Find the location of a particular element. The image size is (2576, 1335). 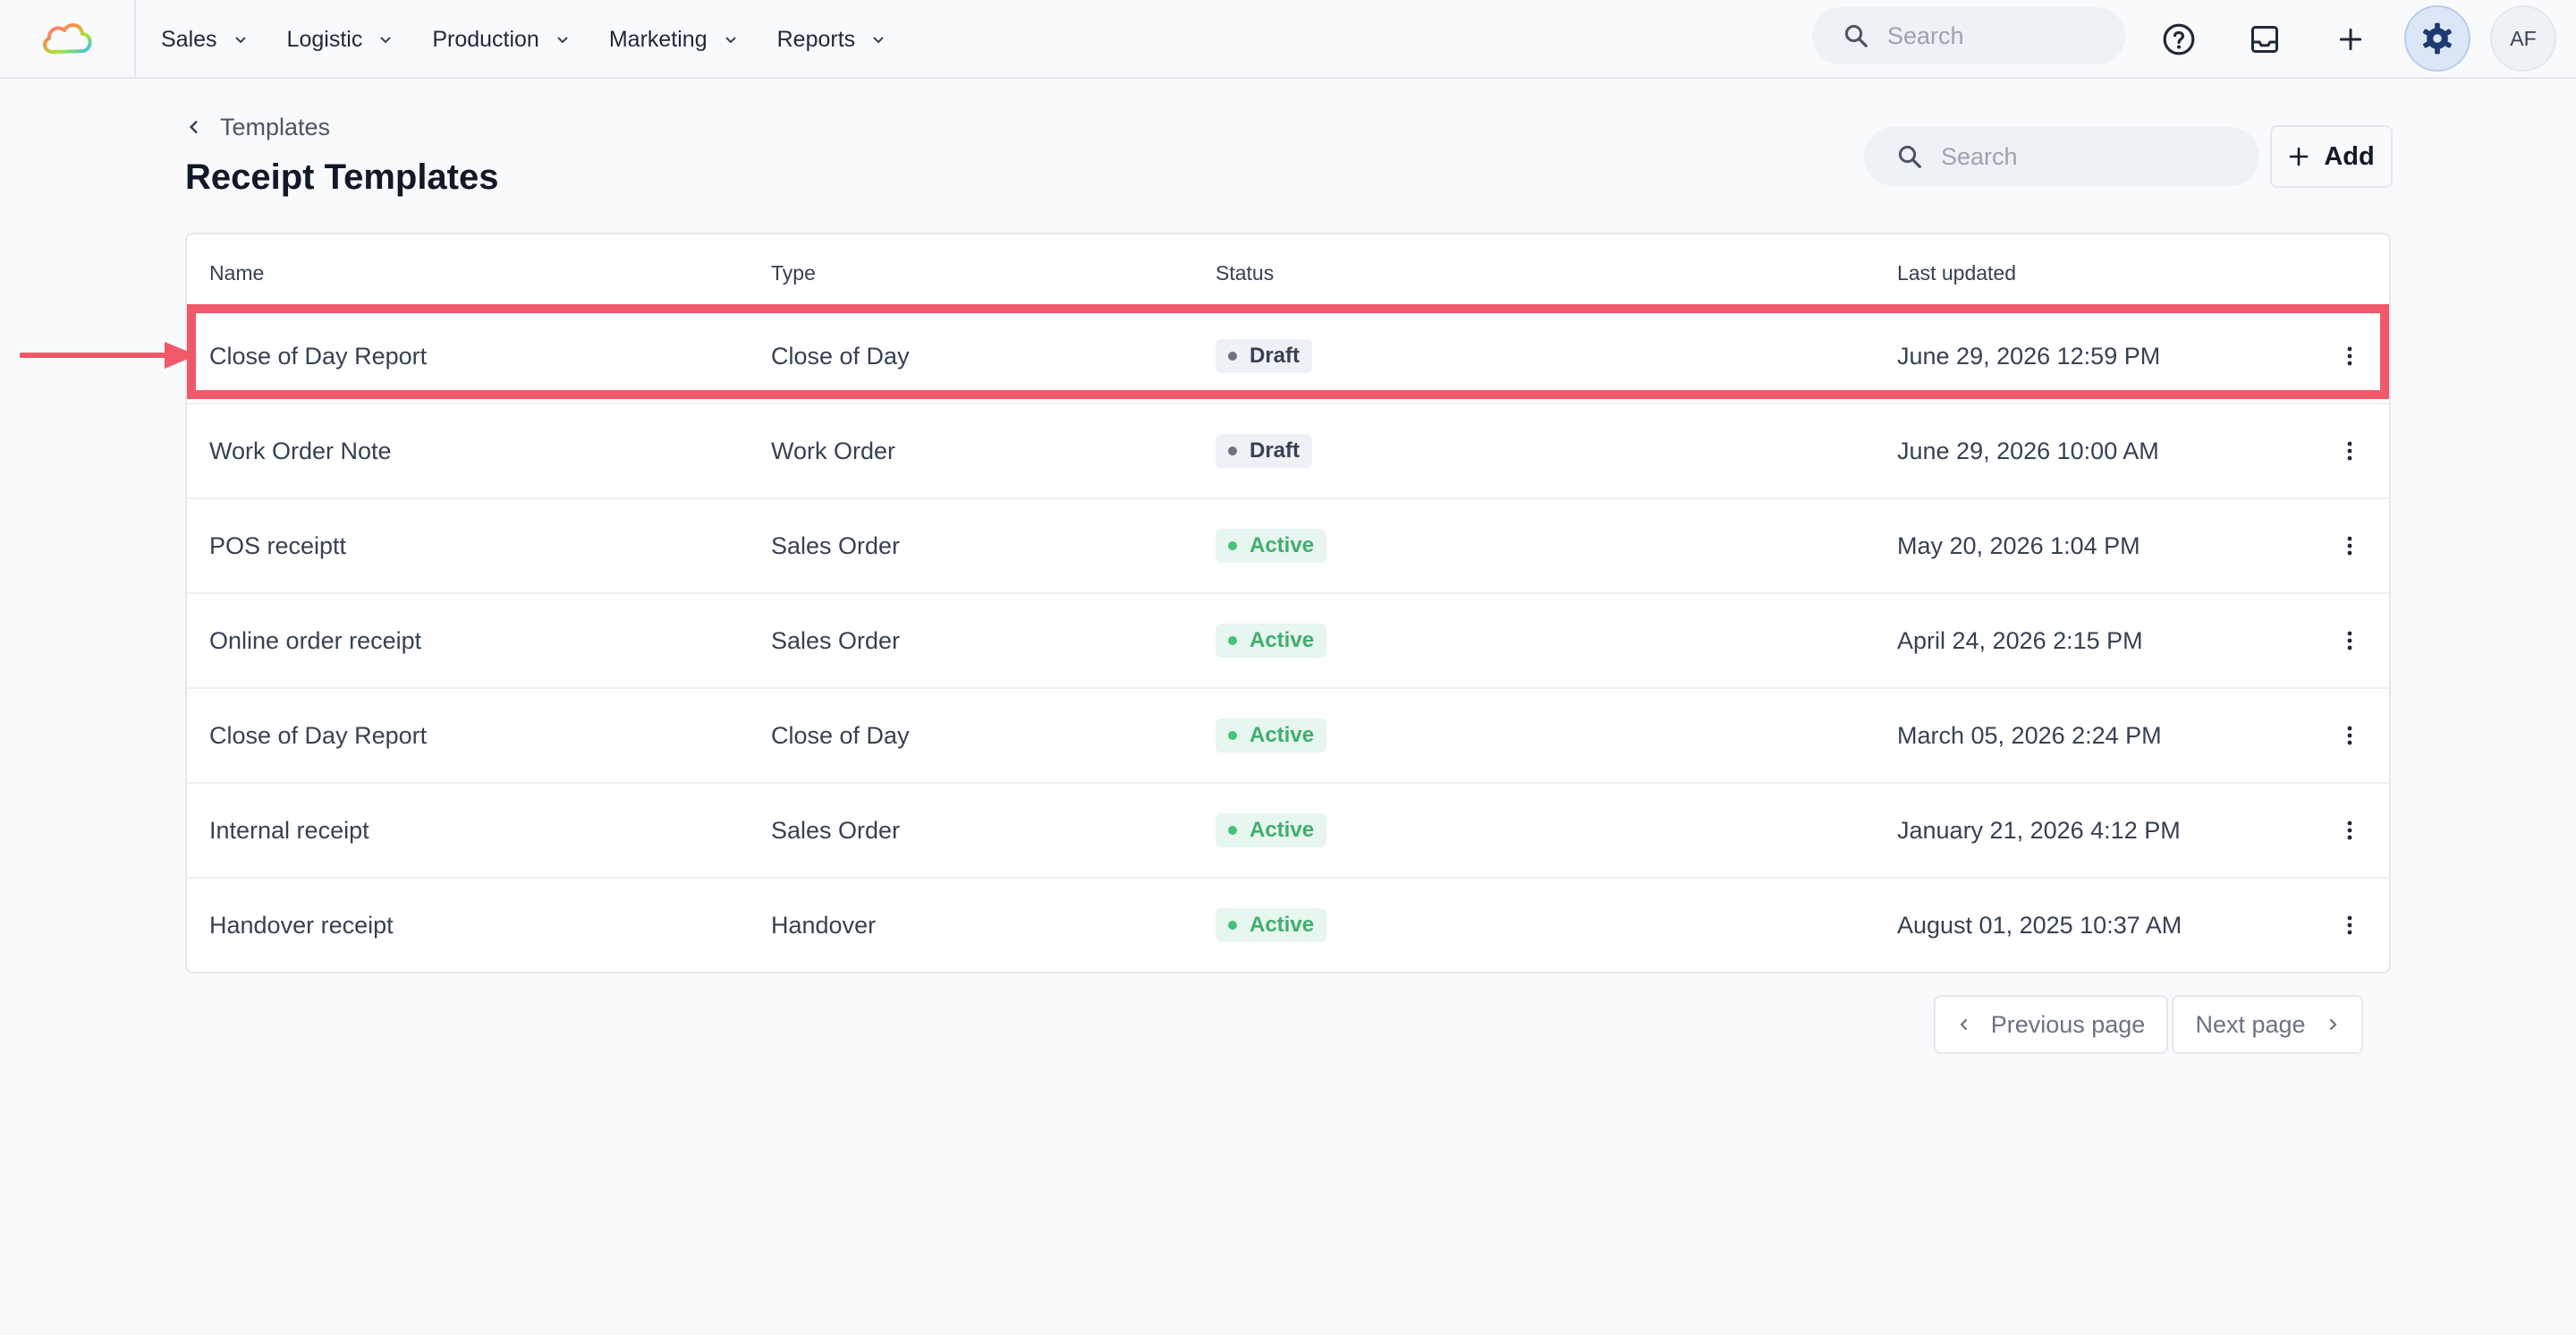

chevron-left-icon is located at coordinates (1963, 1024).